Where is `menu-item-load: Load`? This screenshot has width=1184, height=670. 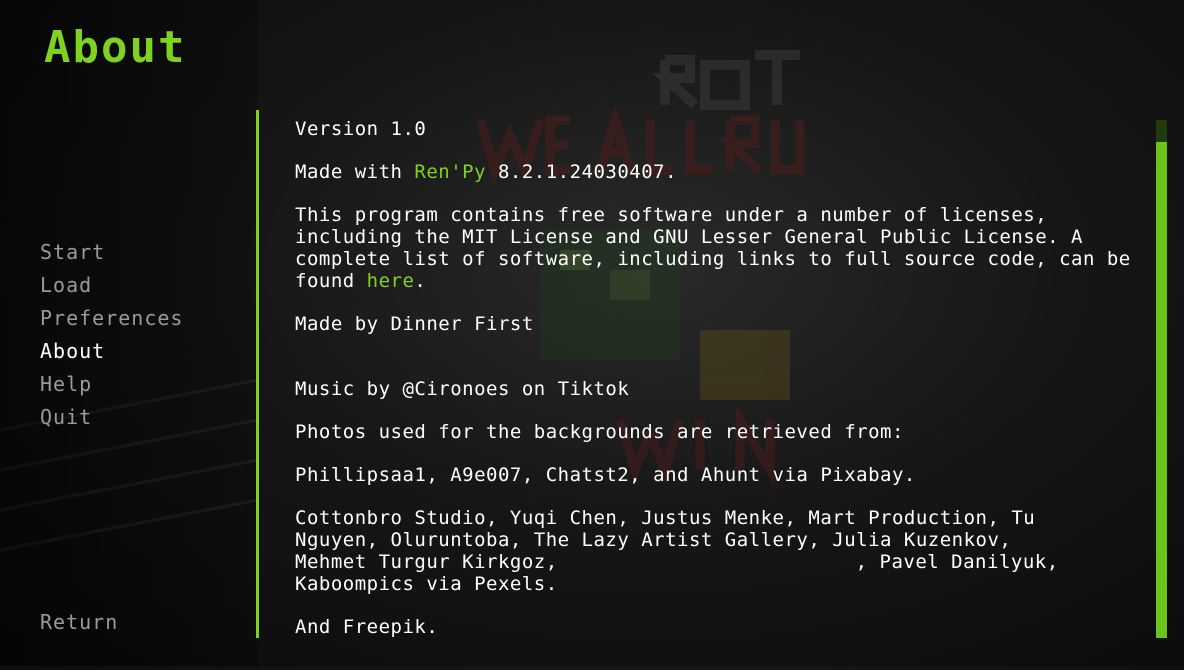 menu-item-load: Load is located at coordinates (111, 285).